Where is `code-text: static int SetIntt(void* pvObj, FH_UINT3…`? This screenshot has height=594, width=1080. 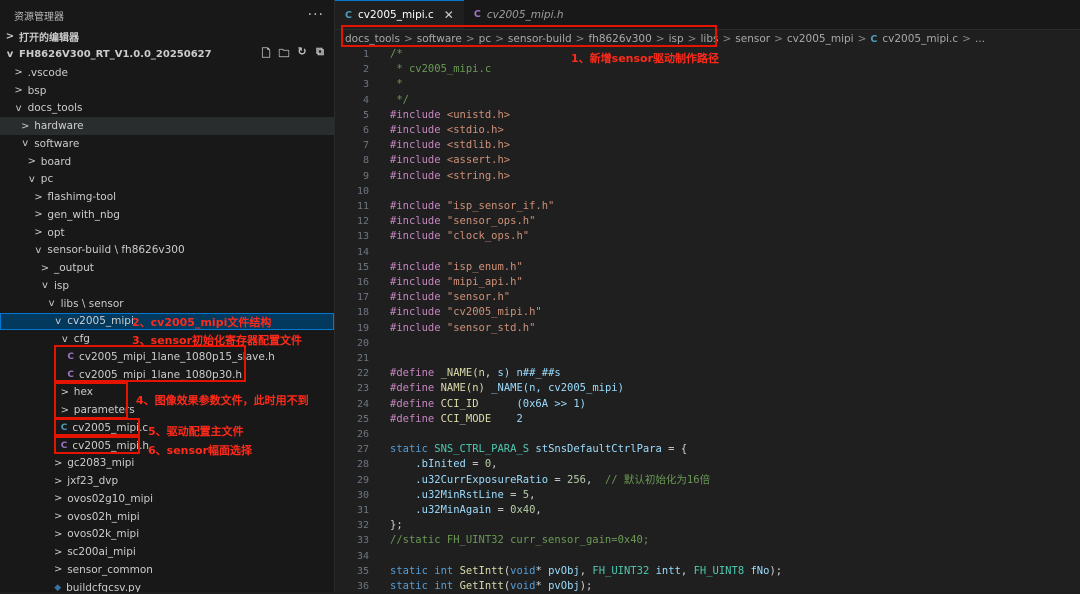
code-text: static int SetIntt(void* pvObj, FH_UINT3… is located at coordinates (586, 570).